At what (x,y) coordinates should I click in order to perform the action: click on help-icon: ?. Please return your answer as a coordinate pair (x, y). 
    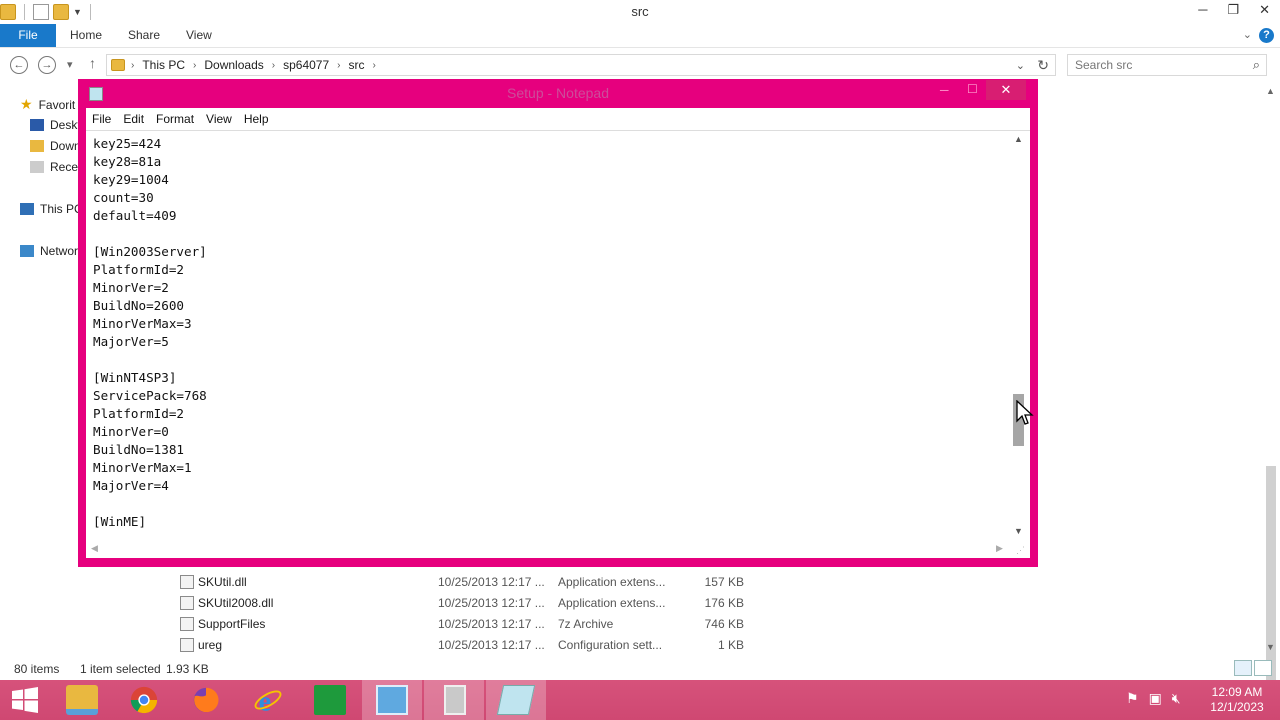
    Looking at the image, I should click on (1266, 35).